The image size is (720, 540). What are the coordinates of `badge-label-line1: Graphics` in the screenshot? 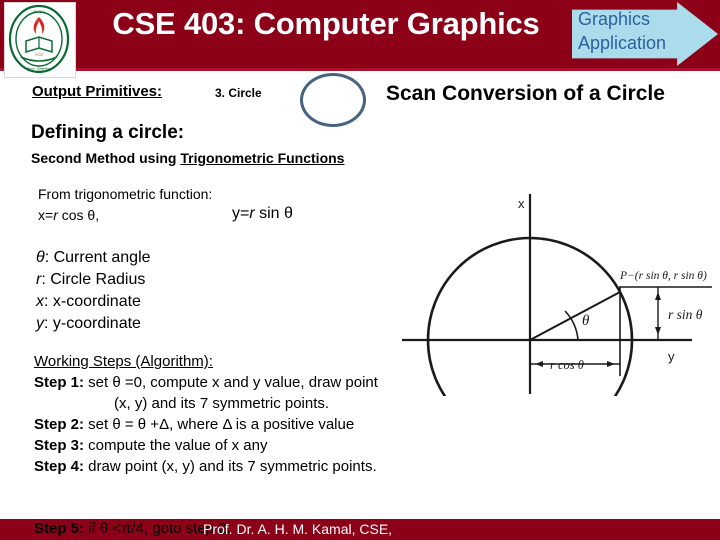 It's located at (614, 19).